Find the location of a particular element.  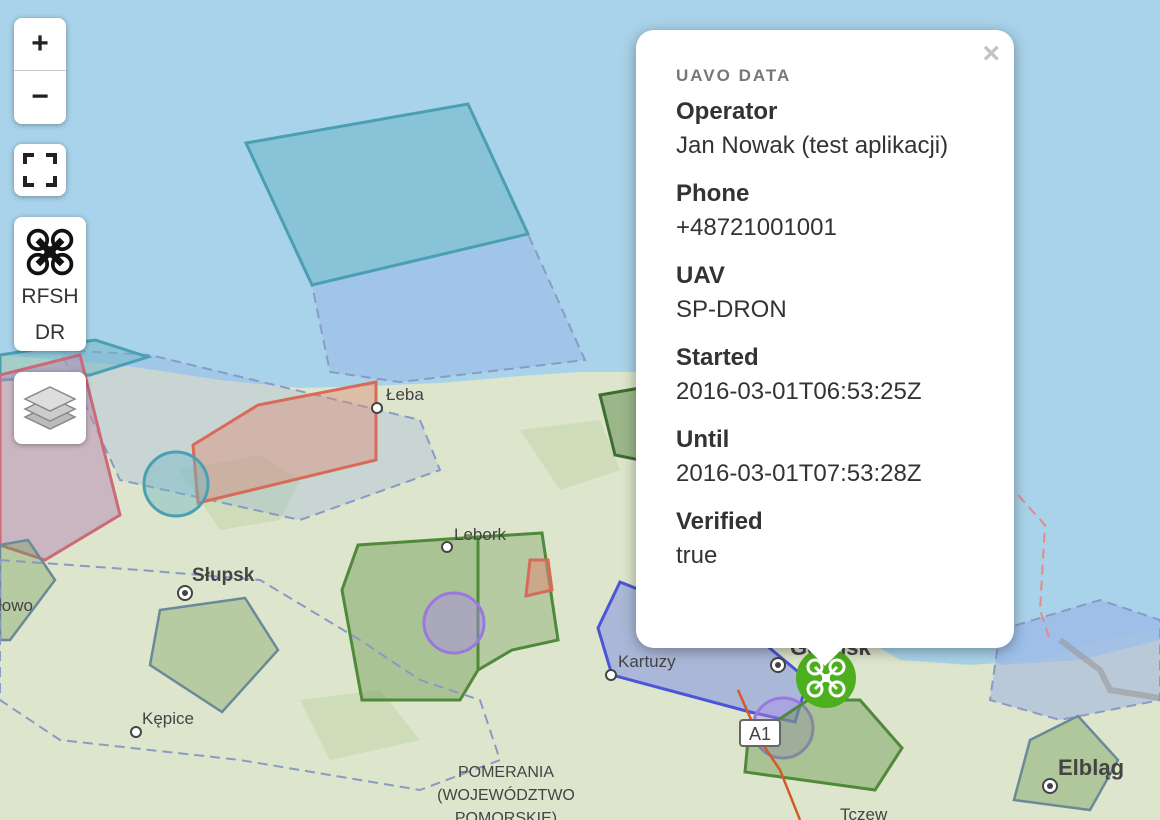

refresh-label-line1: RFSH is located at coordinates (50, 296).